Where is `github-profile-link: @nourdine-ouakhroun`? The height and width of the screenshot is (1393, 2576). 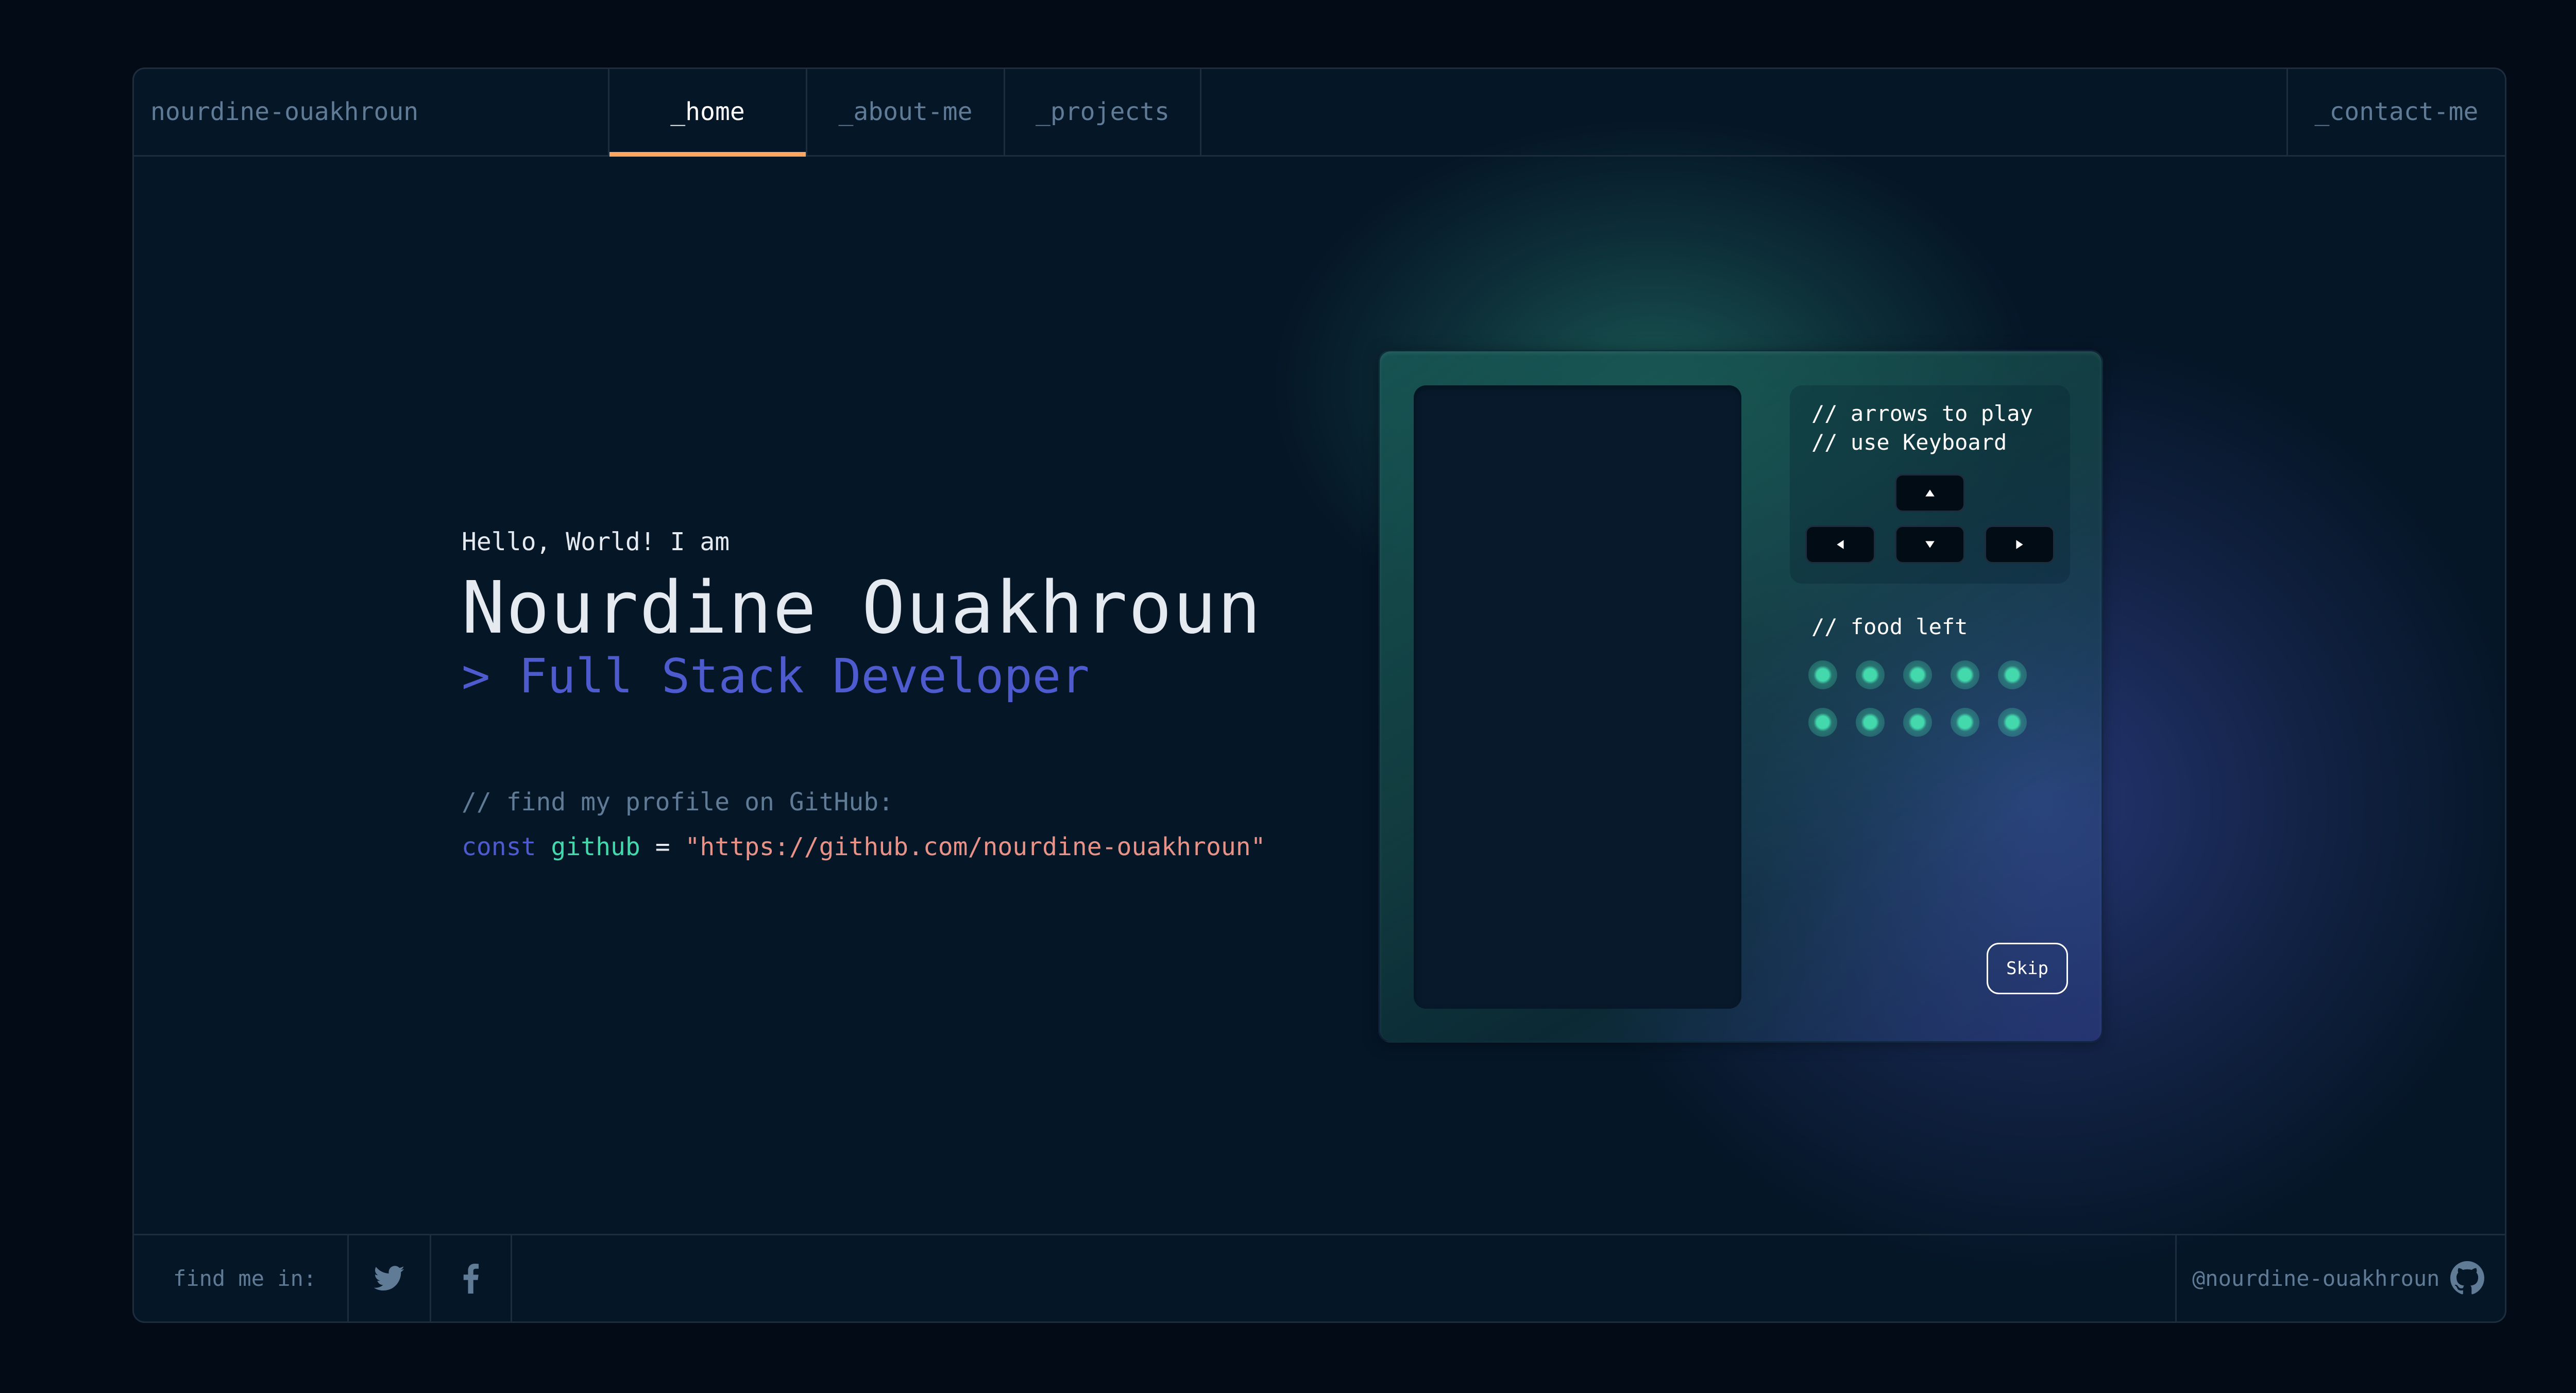 github-profile-link: @nourdine-ouakhroun is located at coordinates (2340, 1278).